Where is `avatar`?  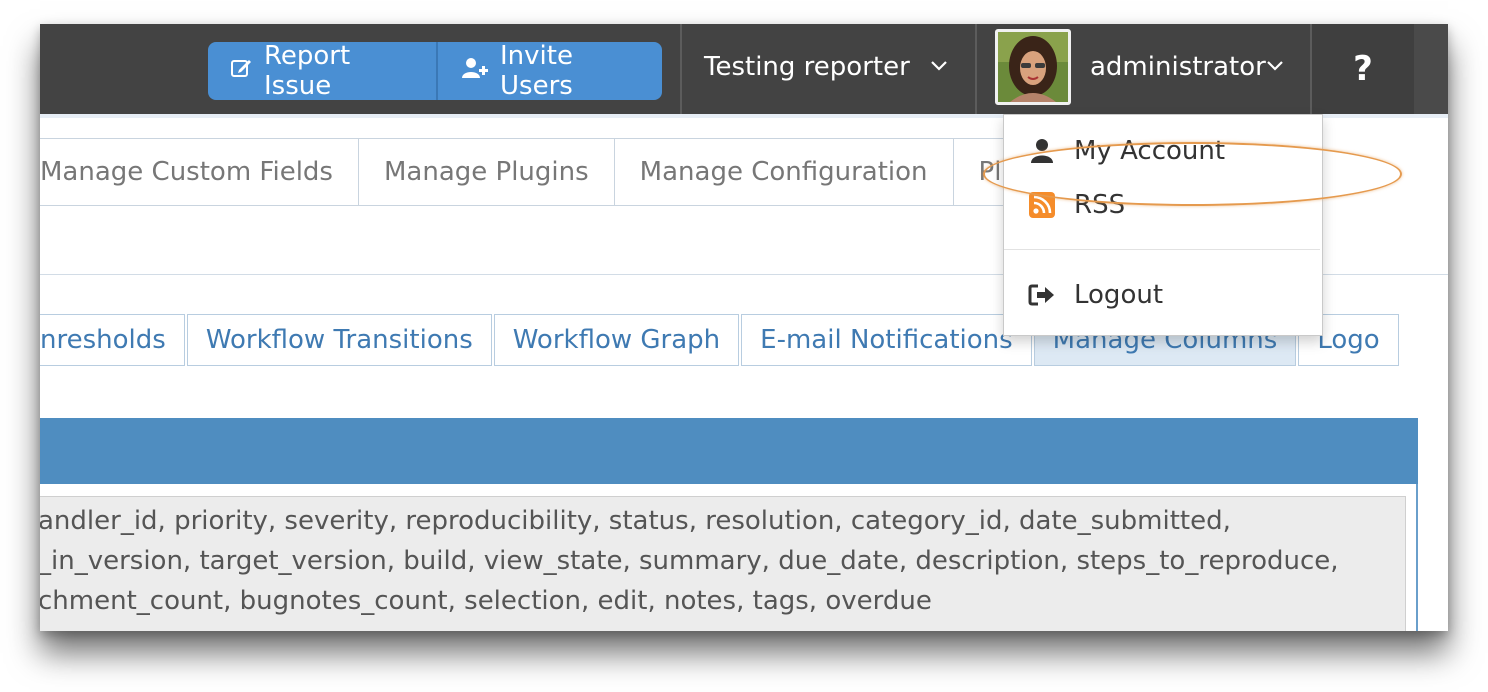
avatar is located at coordinates (1033, 67).